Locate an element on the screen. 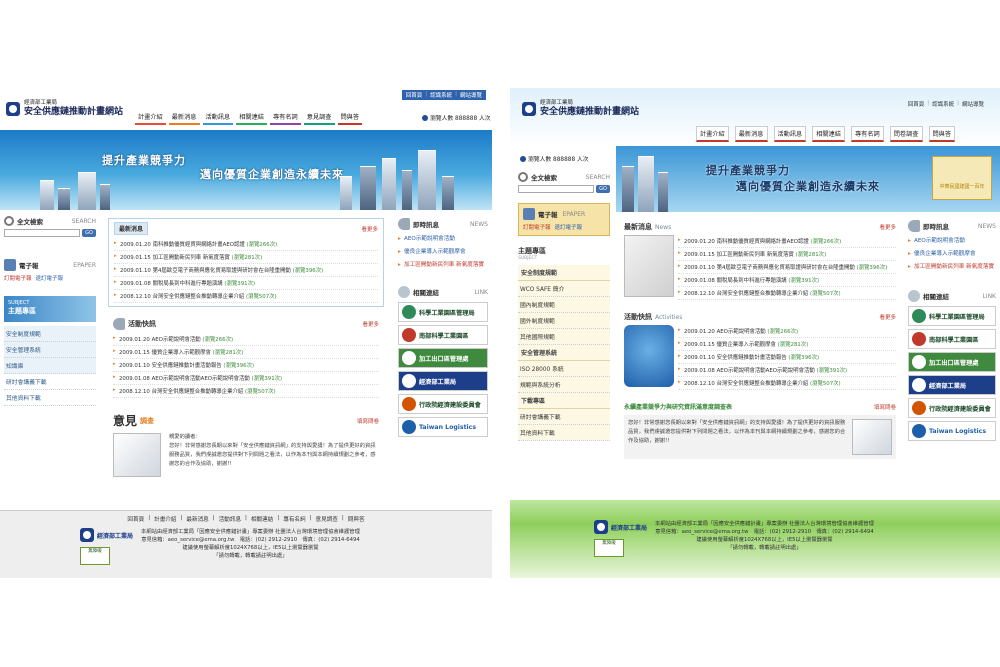 The height and width of the screenshot is (667, 1000). footer-link: 專有名詞 is located at coordinates (294, 519).